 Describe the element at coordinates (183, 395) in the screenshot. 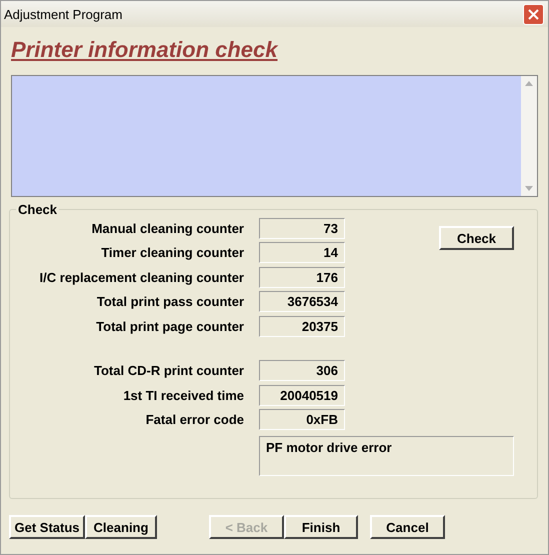

I see `counter-label: 1st TI received time` at that location.